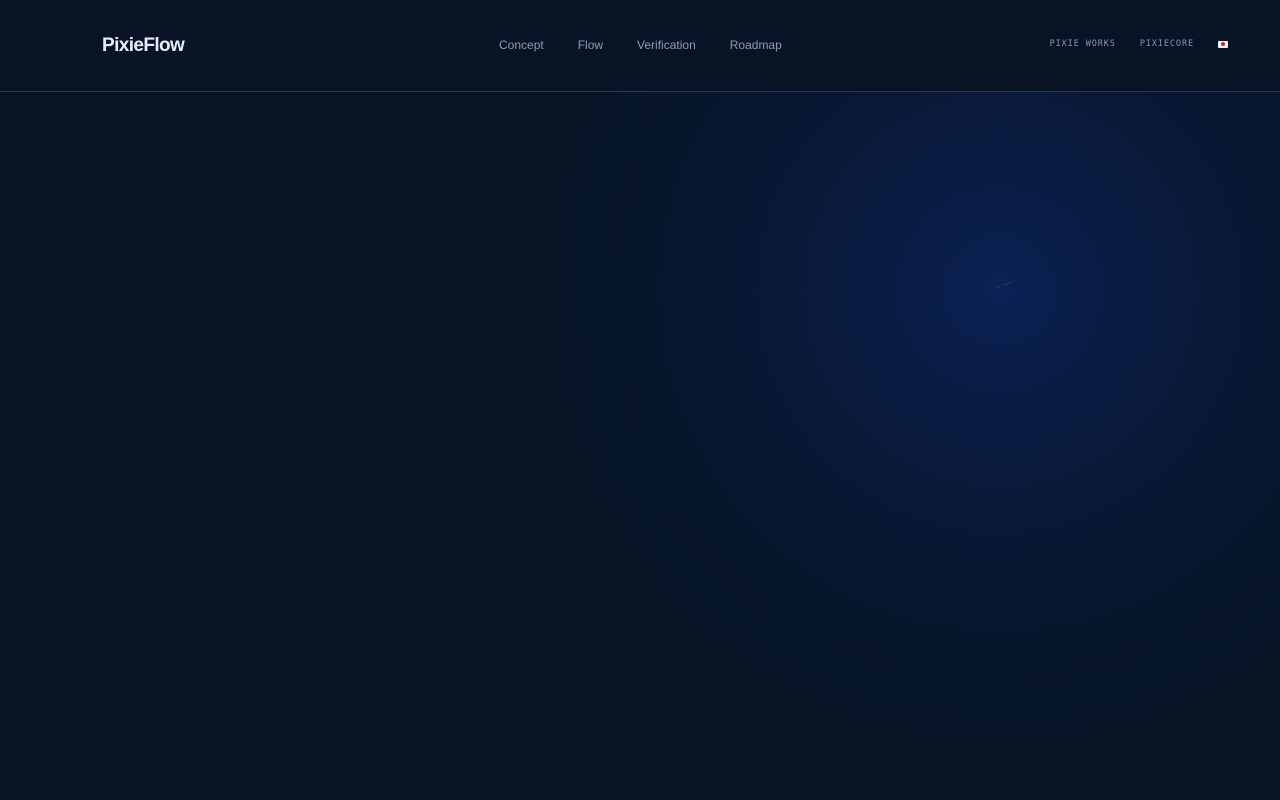 The image size is (1280, 800). I want to click on nav-concept: Concept, so click(521, 45).